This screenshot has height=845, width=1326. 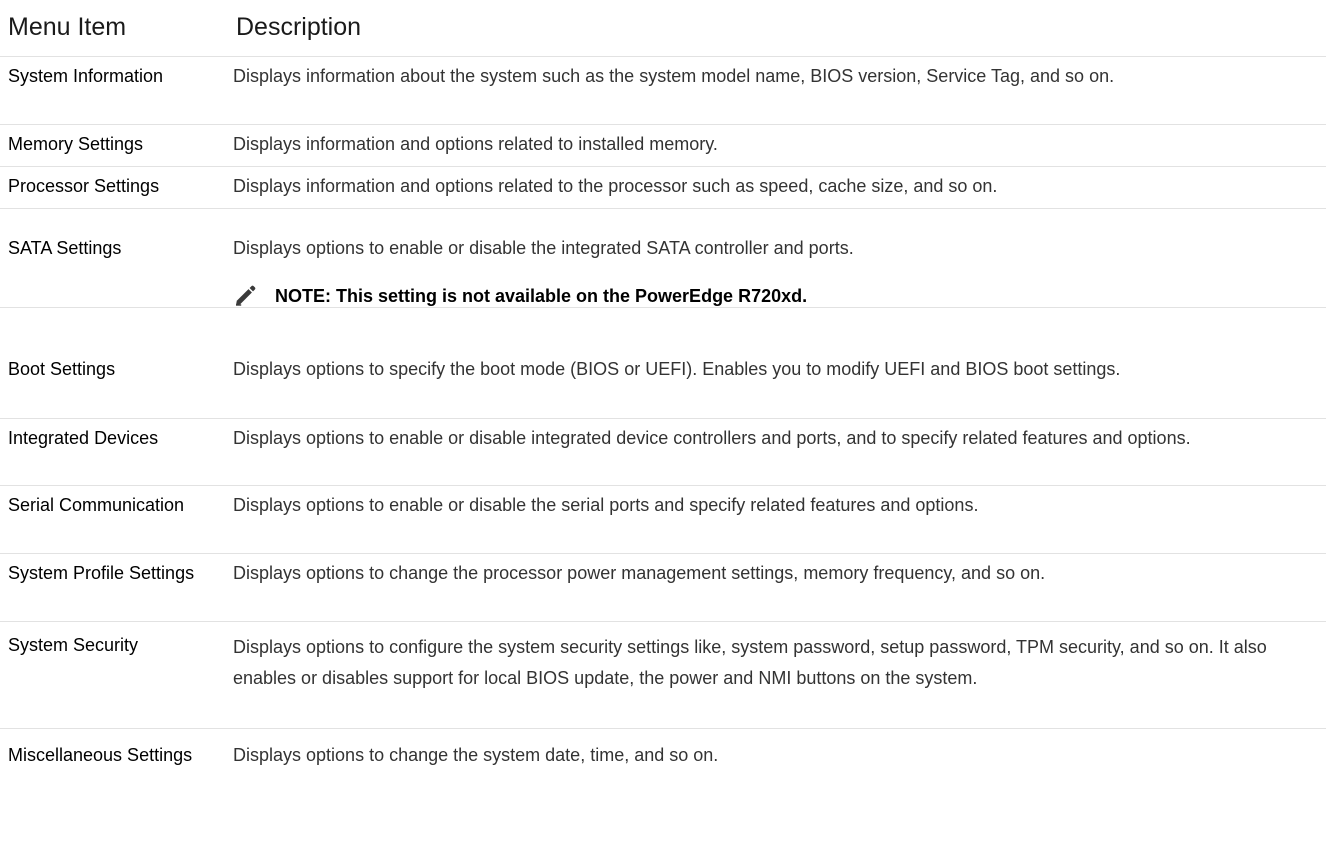 I want to click on menu-item-label: Miscellaneous Settings, so click(x=100, y=755).